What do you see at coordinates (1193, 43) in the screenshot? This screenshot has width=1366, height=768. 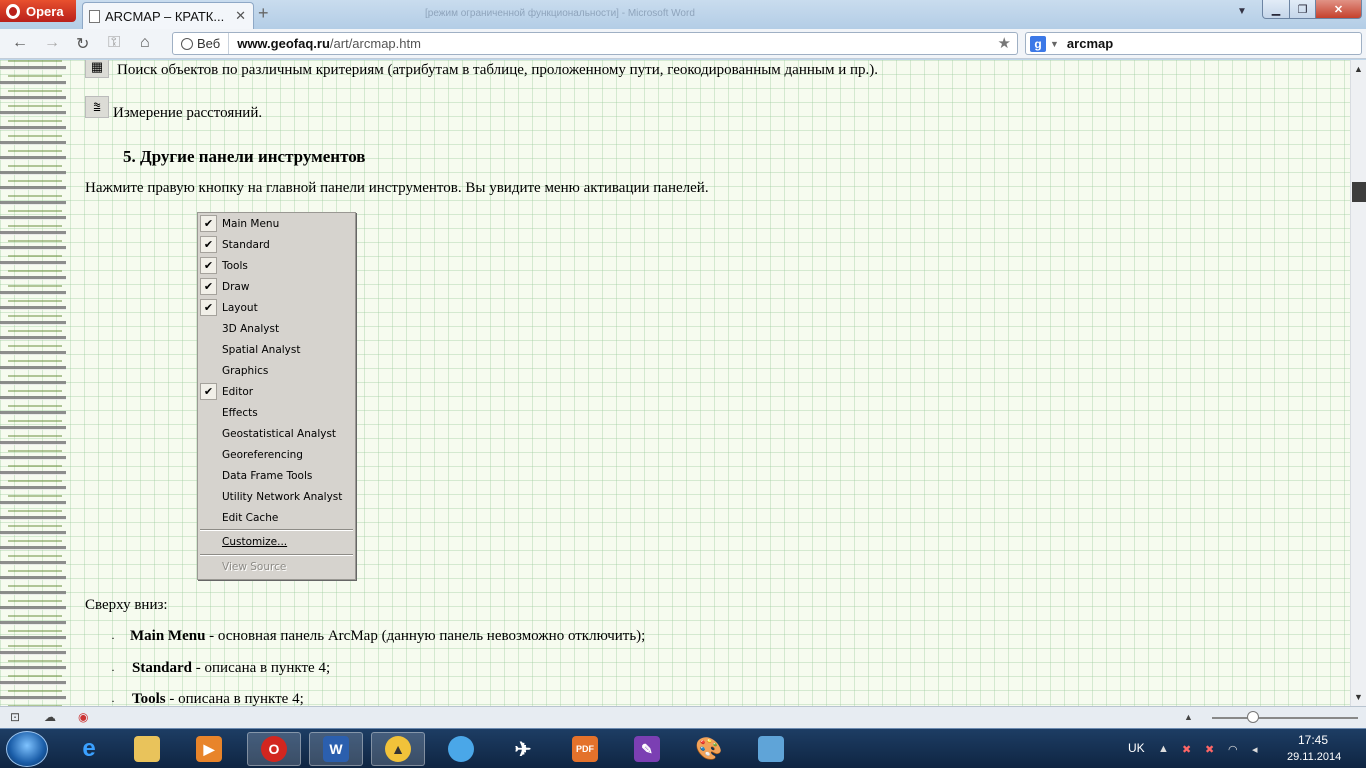 I see `search-field: g ▼ arcmap` at bounding box center [1193, 43].